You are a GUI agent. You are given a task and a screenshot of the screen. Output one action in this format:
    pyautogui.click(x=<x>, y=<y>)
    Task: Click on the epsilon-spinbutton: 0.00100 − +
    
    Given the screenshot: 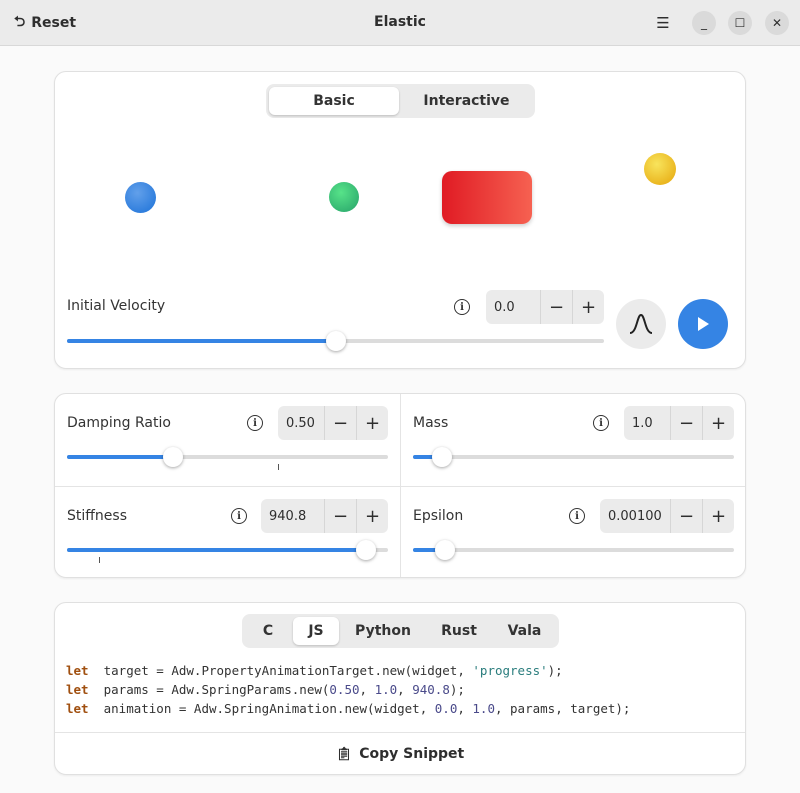 What is the action you would take?
    pyautogui.click(x=667, y=516)
    